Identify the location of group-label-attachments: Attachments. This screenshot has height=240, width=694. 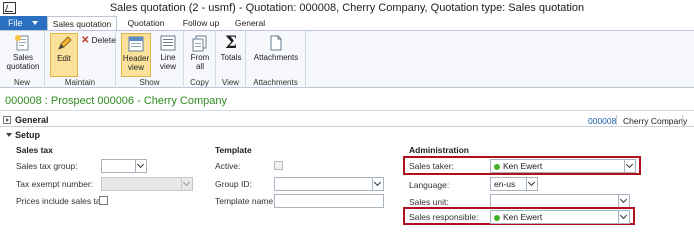
(275, 82).